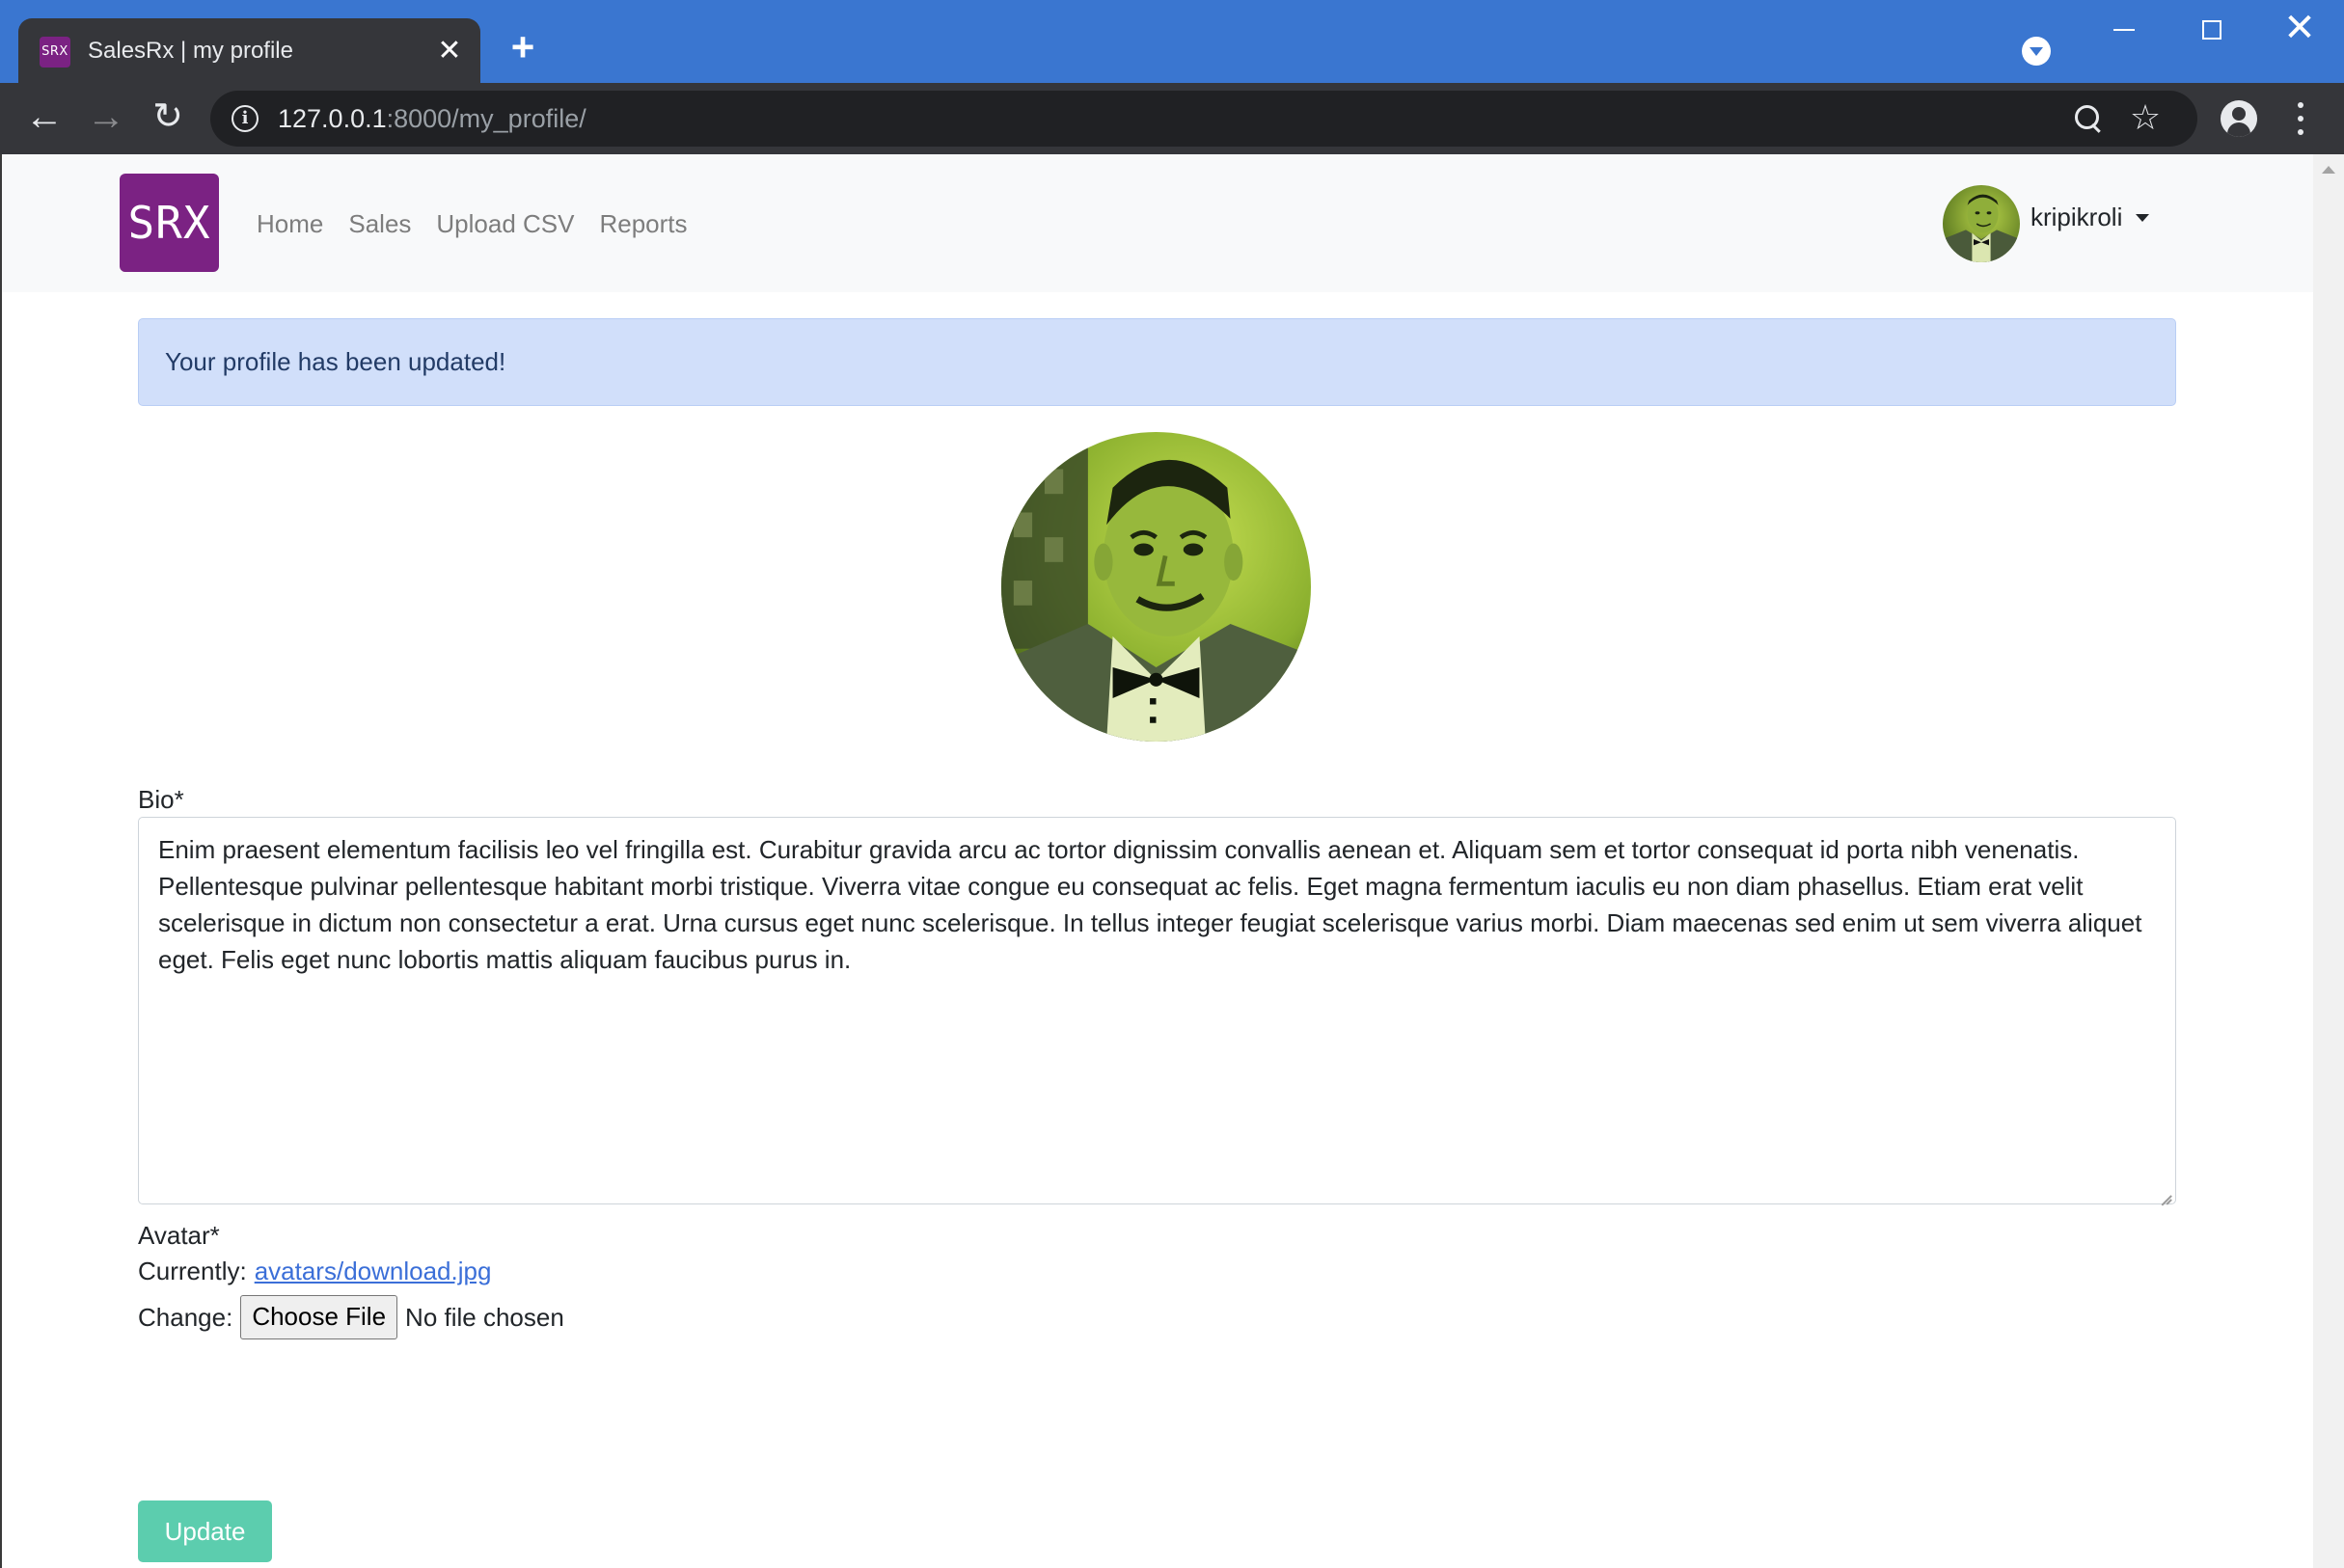  I want to click on forward-arrow-icon: →, so click(106, 117).